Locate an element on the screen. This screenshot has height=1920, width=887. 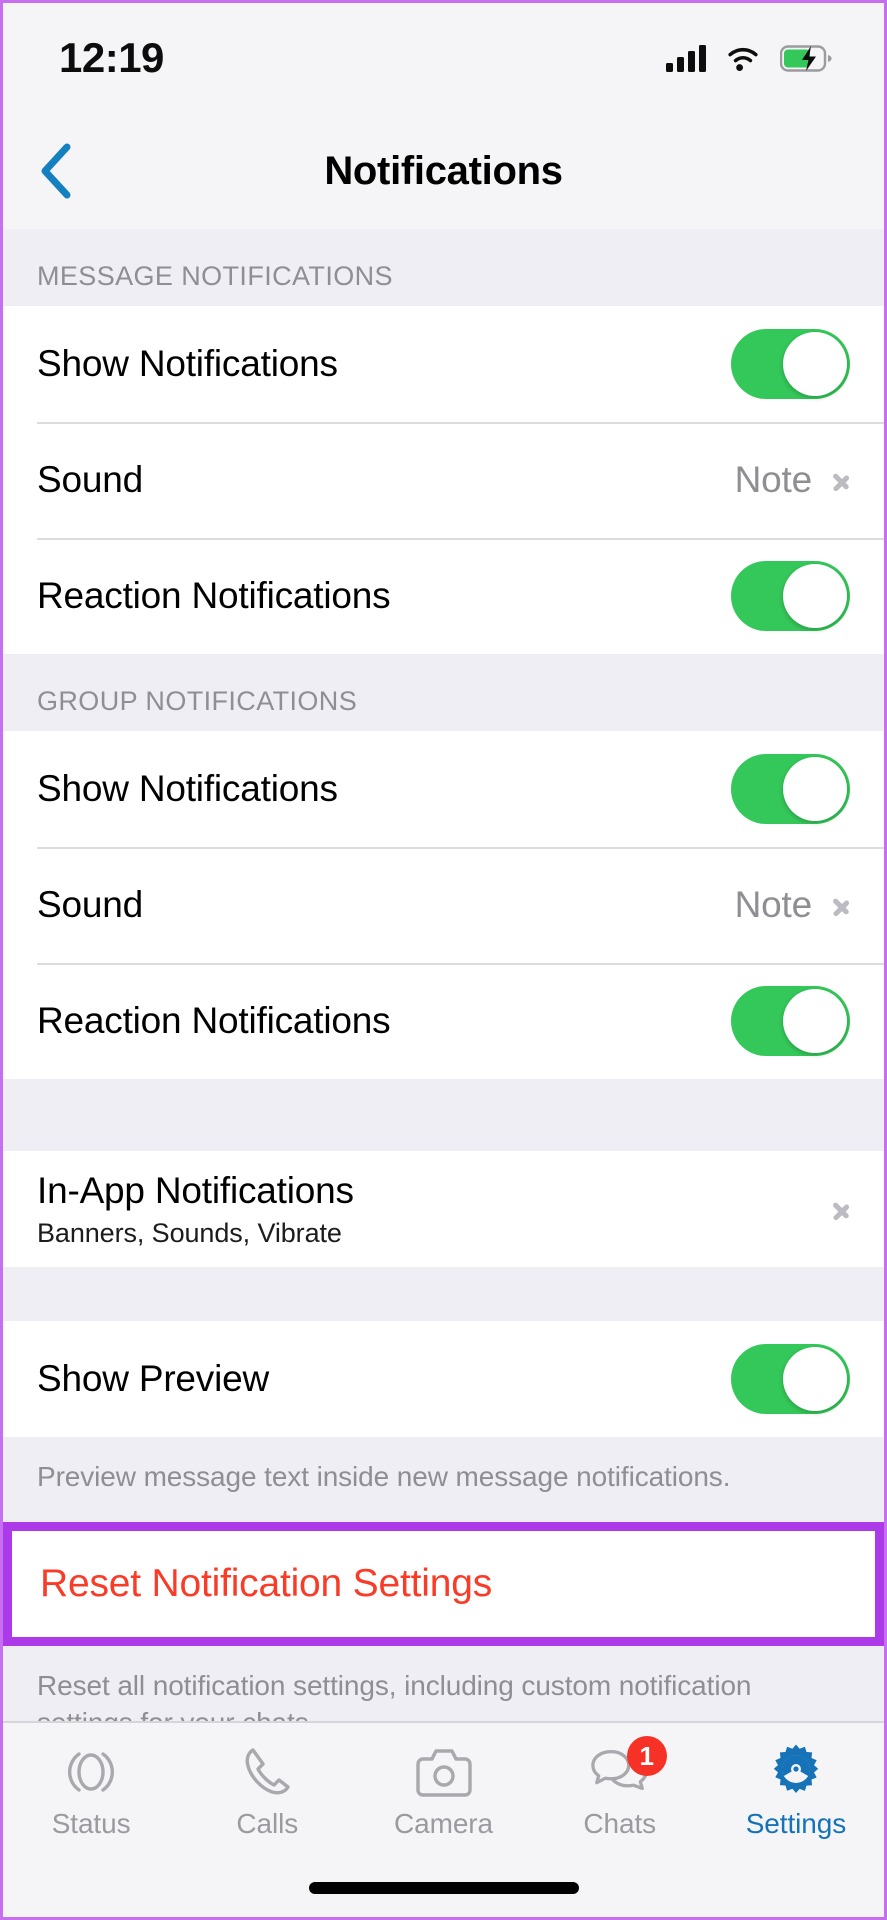
section-group-show-preview: Show Preview is located at coordinates (443, 1379).